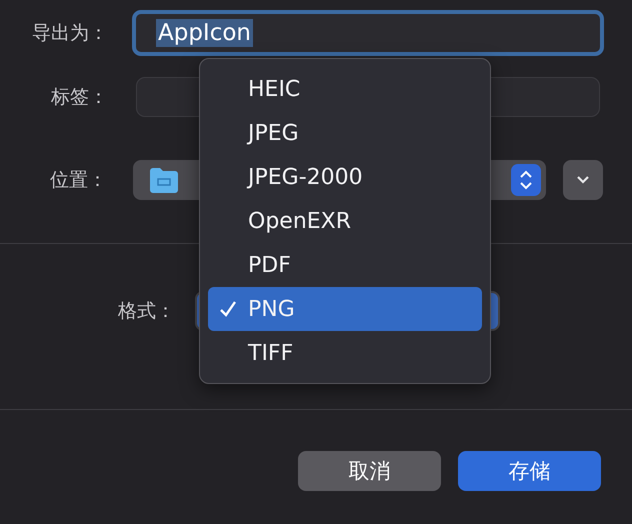  I want to click on stepper-icon, so click(526, 180).